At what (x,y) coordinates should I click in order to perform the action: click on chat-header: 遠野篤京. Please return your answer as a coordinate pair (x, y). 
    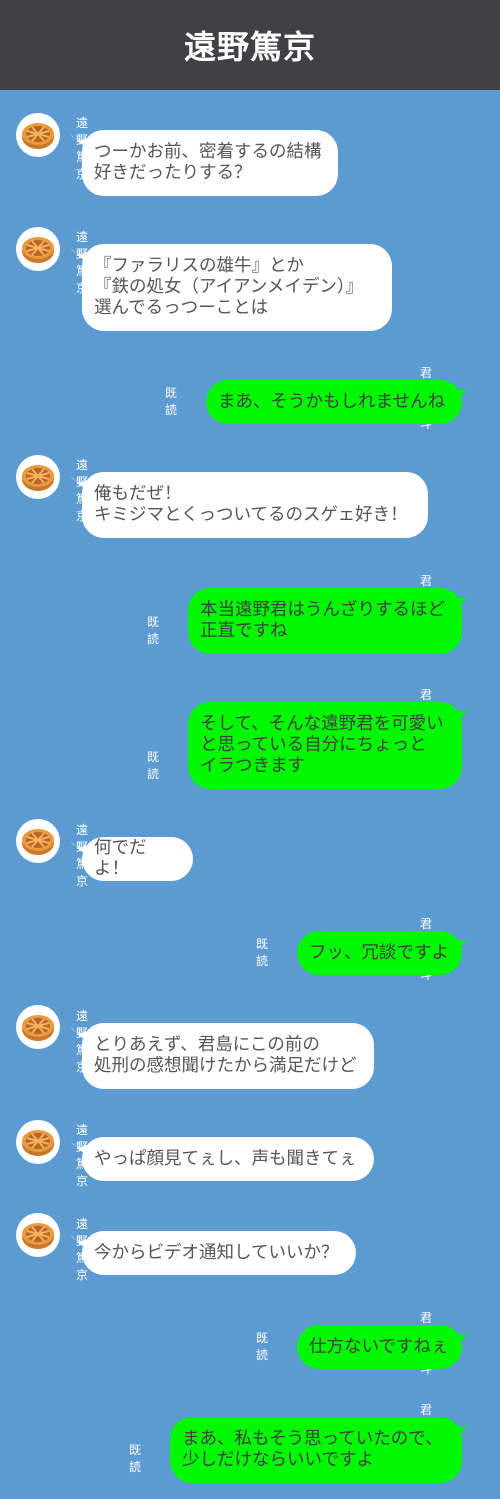
    Looking at the image, I should click on (250, 45).